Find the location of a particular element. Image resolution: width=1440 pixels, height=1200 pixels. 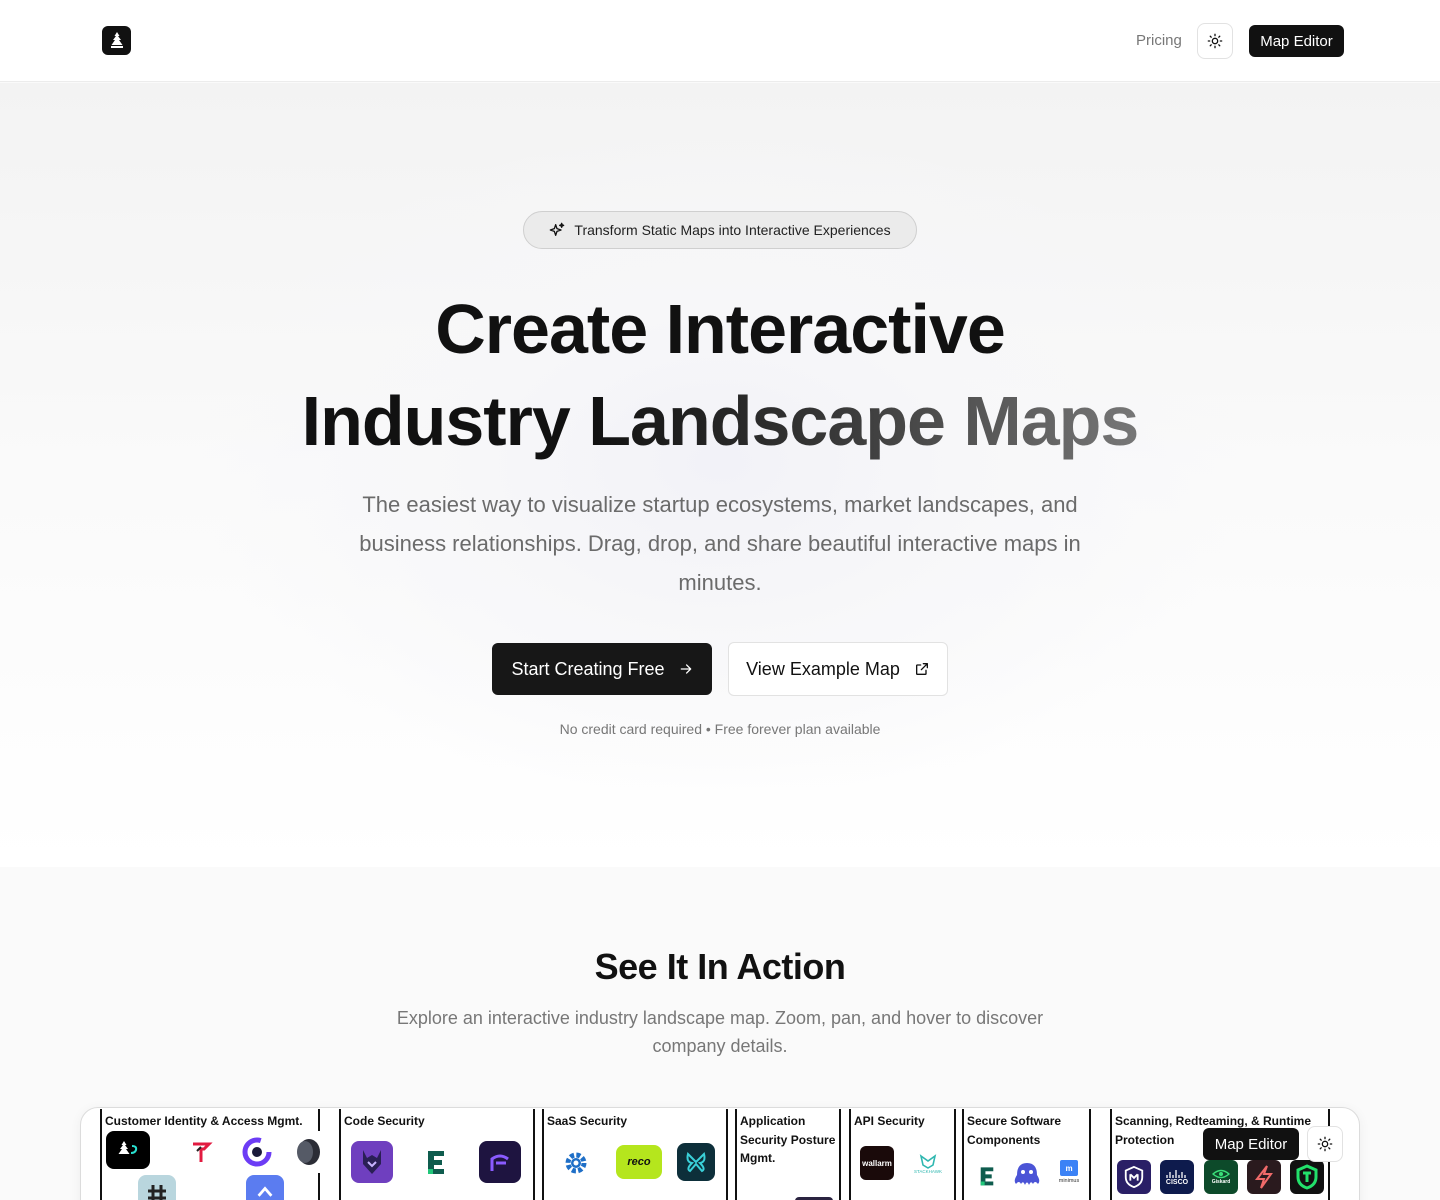

dog-logo-icon is located at coordinates (372, 1162).